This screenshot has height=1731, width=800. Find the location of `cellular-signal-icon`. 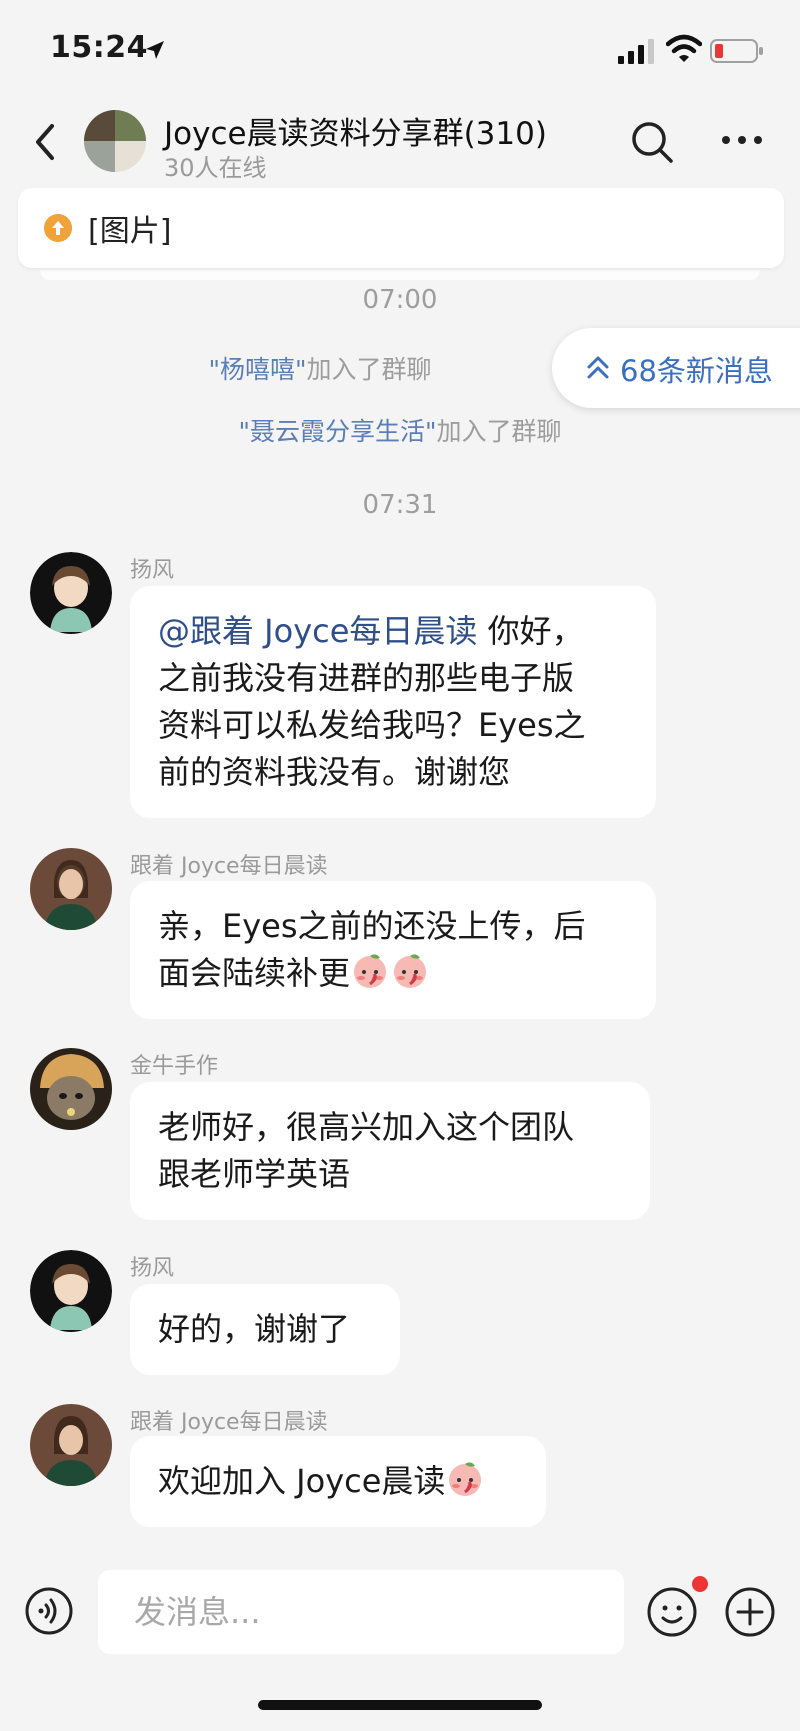

cellular-signal-icon is located at coordinates (636, 51).